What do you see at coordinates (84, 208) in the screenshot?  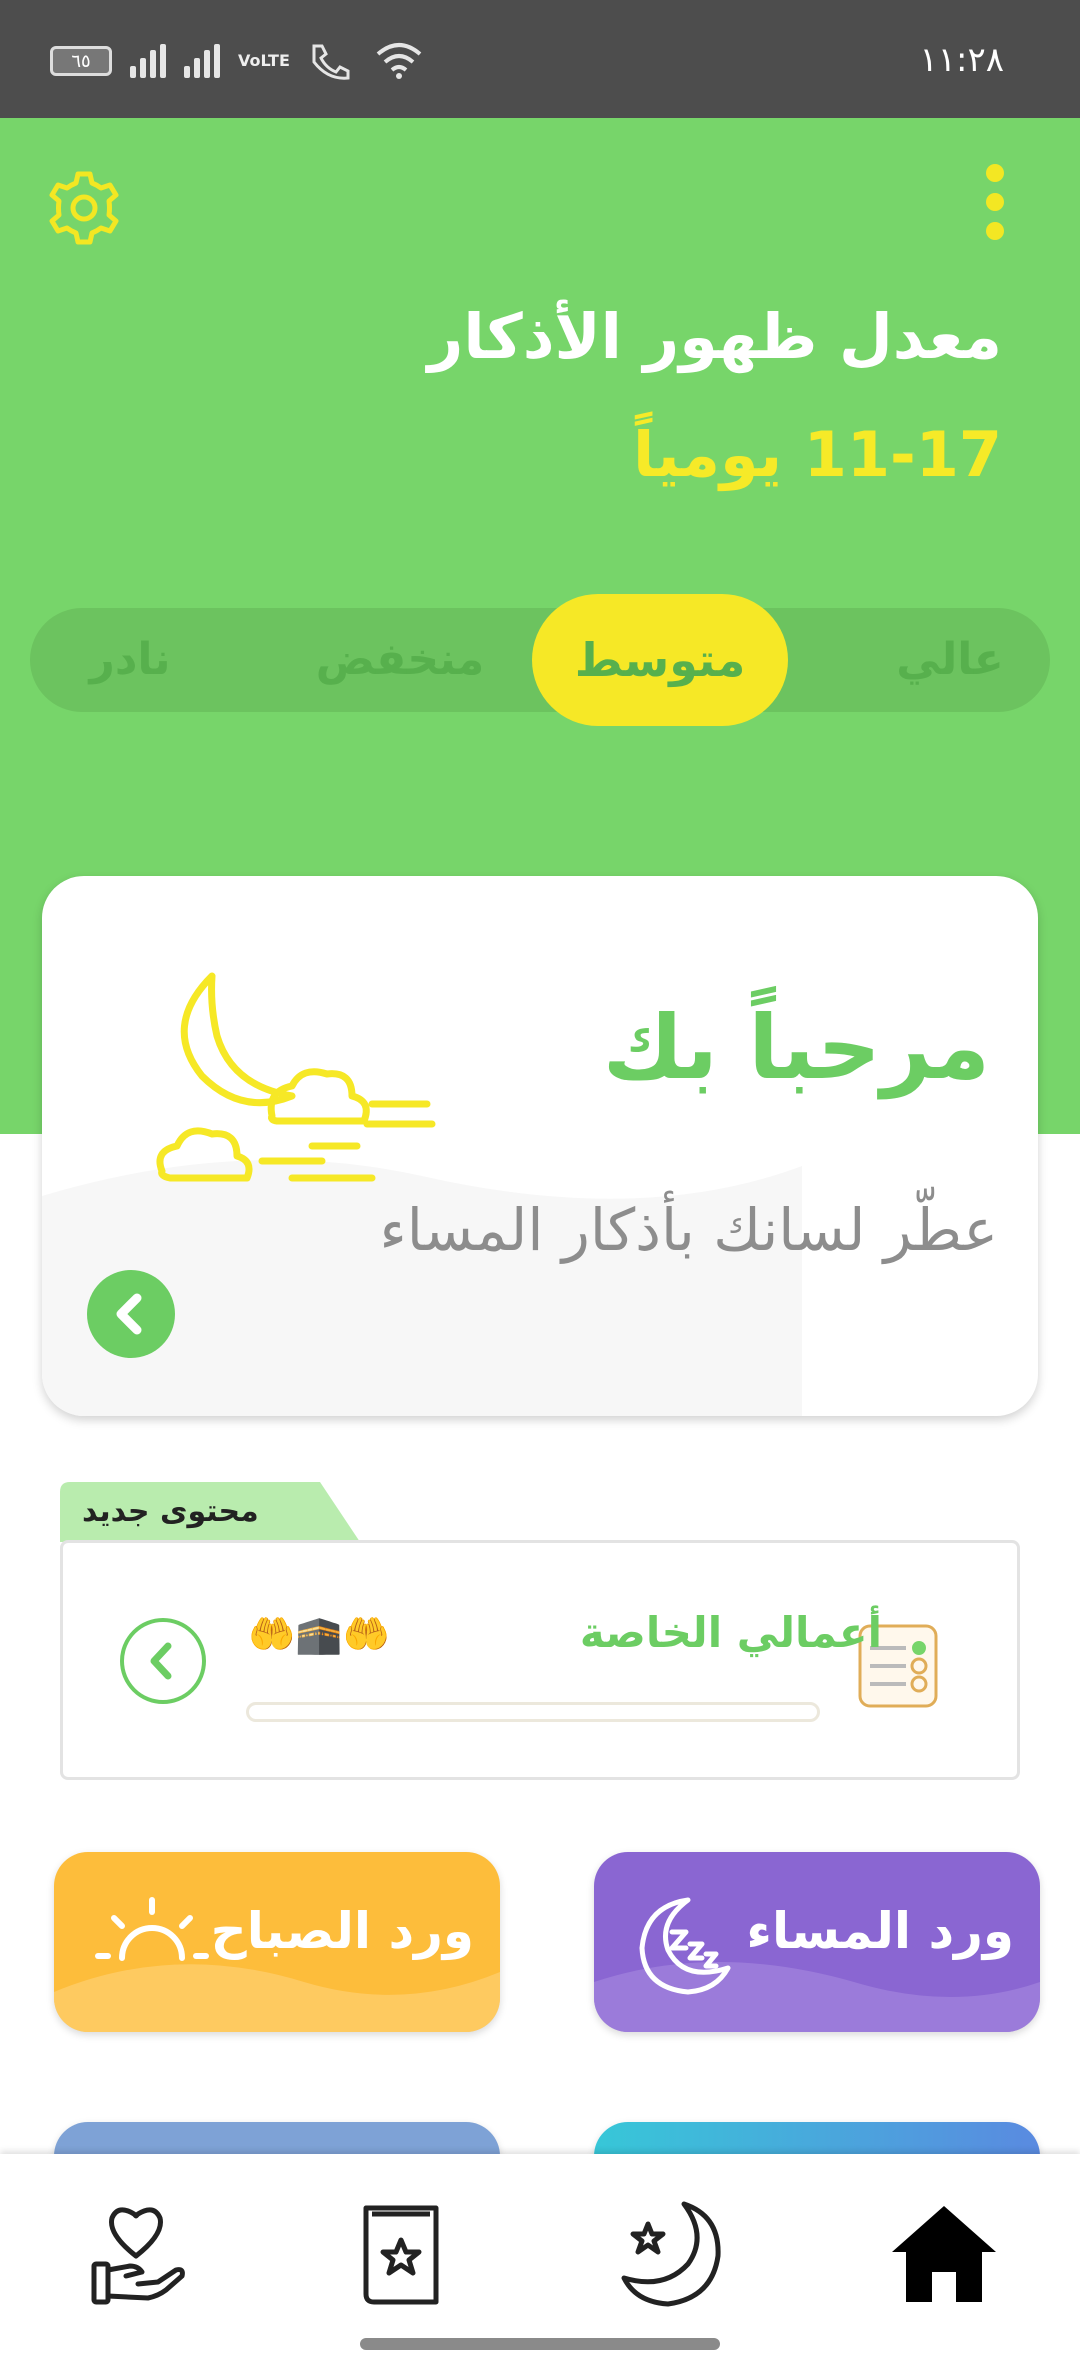 I see `gear-icon` at bounding box center [84, 208].